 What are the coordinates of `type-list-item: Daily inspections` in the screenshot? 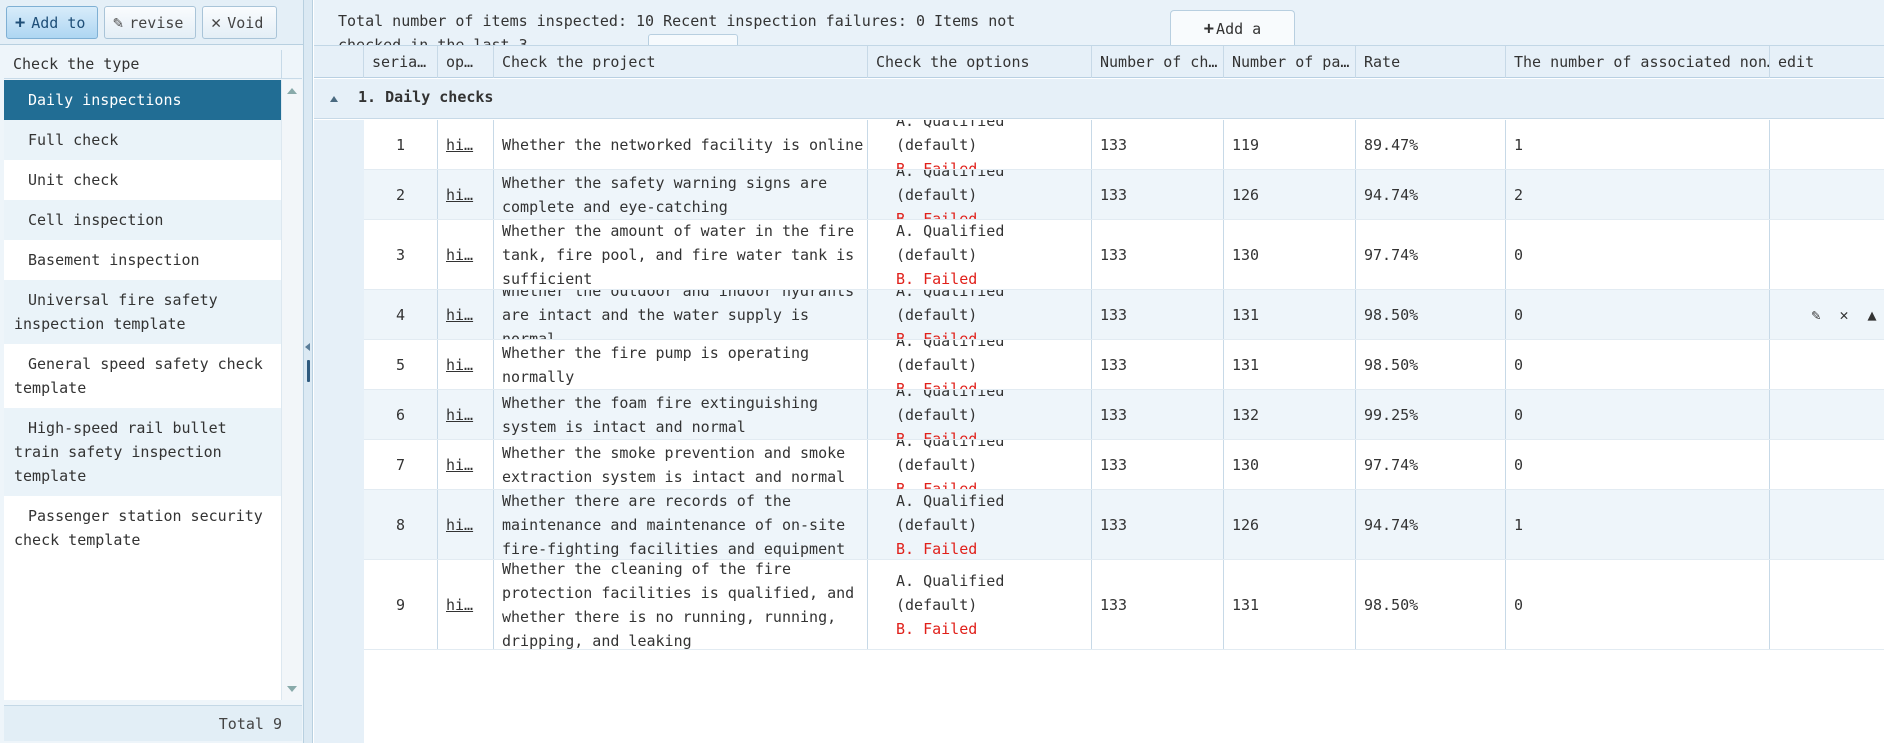 It's located at (142, 100).